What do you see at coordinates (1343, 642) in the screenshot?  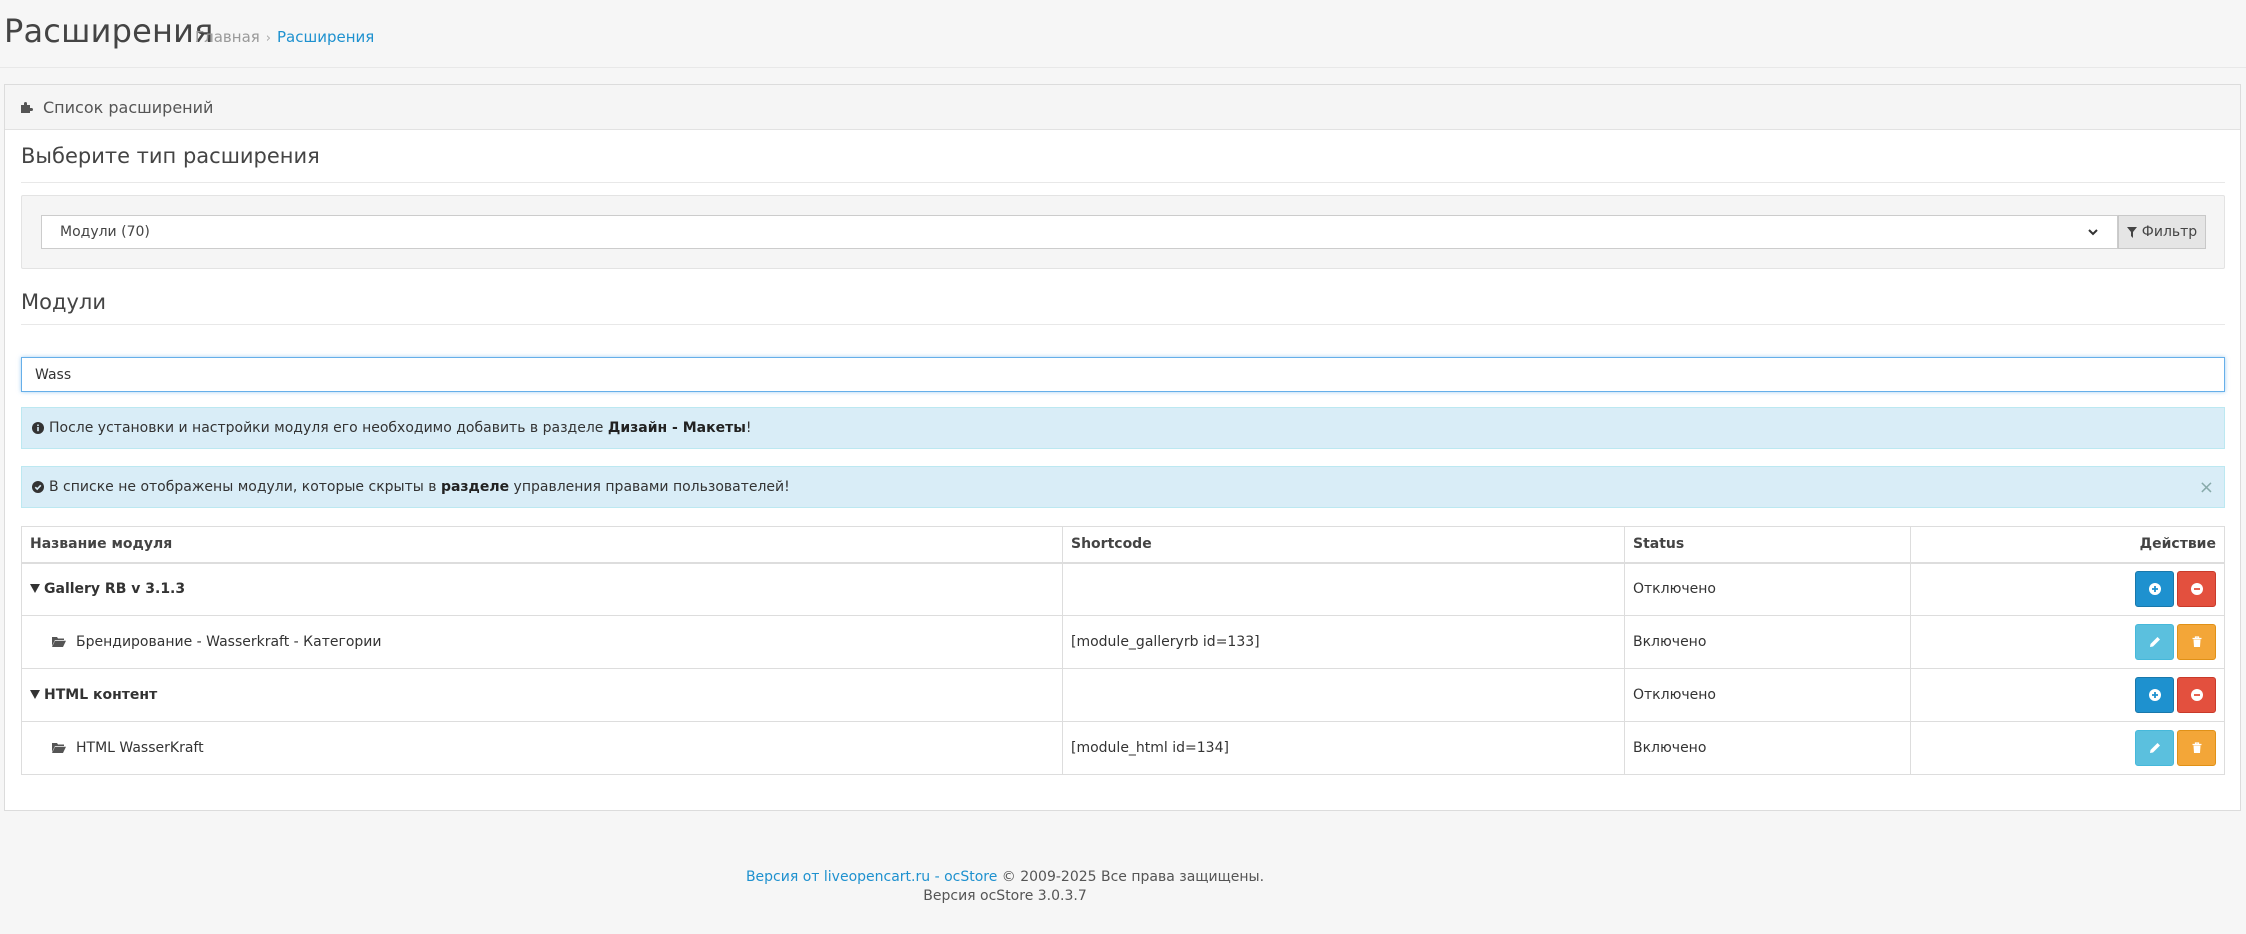 I see `module-shortcode: [module_galleryrb id=133]` at bounding box center [1343, 642].